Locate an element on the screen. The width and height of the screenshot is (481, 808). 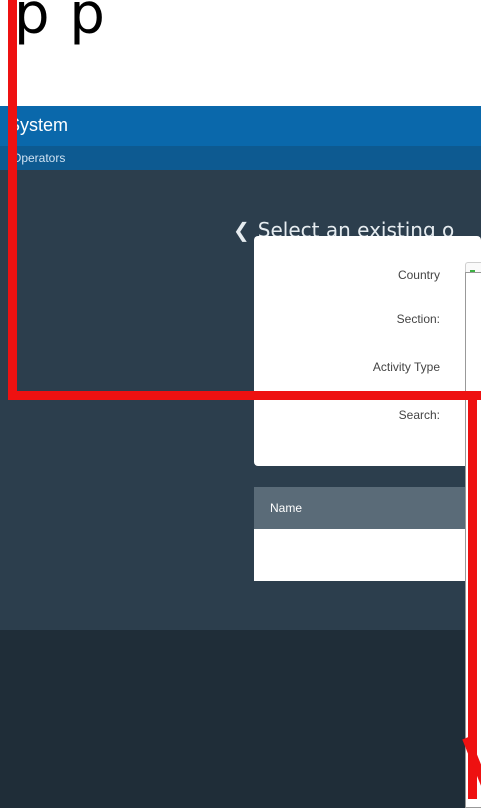
app-title: System is located at coordinates (38, 125).